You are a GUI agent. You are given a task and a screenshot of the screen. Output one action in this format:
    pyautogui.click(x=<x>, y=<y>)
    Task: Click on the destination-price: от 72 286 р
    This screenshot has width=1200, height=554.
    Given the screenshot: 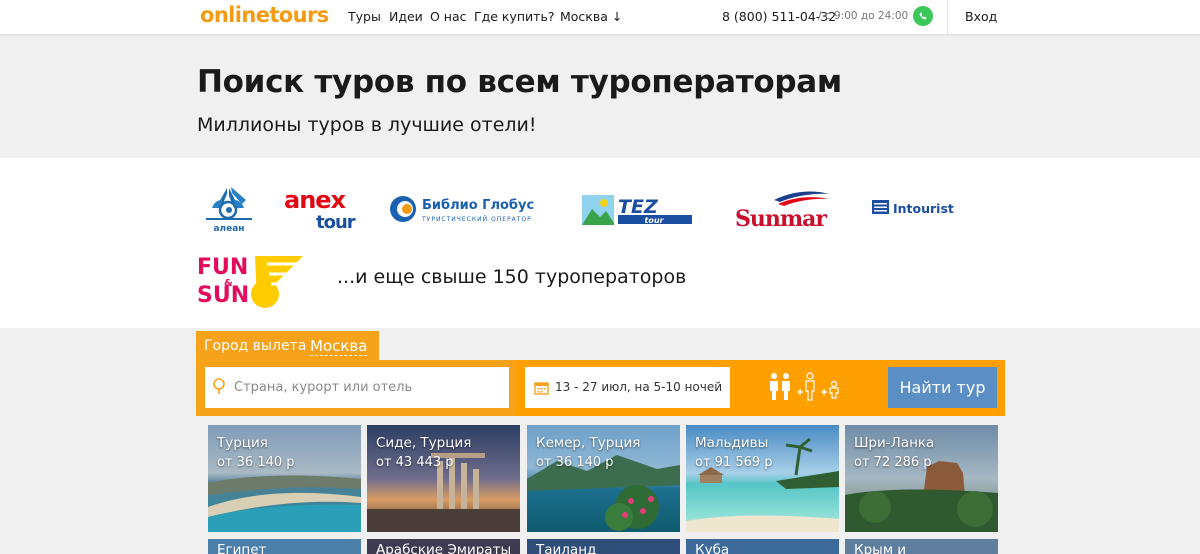 What is the action you would take?
    pyautogui.click(x=893, y=462)
    